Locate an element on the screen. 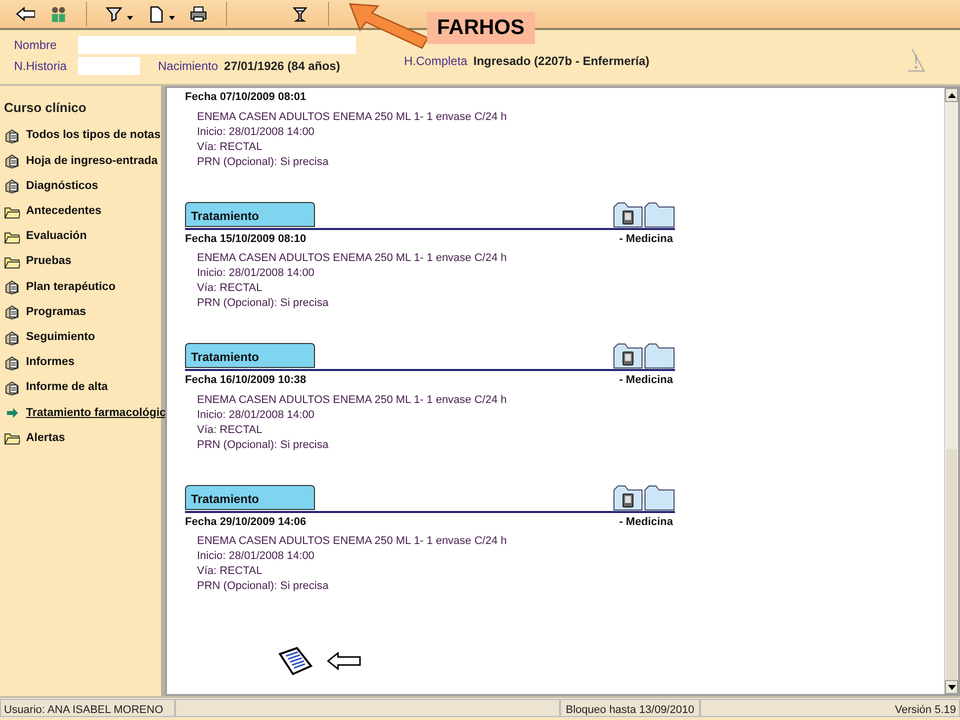 The height and width of the screenshot is (720, 960). sidebar-item: Diagnósticos is located at coordinates (51, 187).